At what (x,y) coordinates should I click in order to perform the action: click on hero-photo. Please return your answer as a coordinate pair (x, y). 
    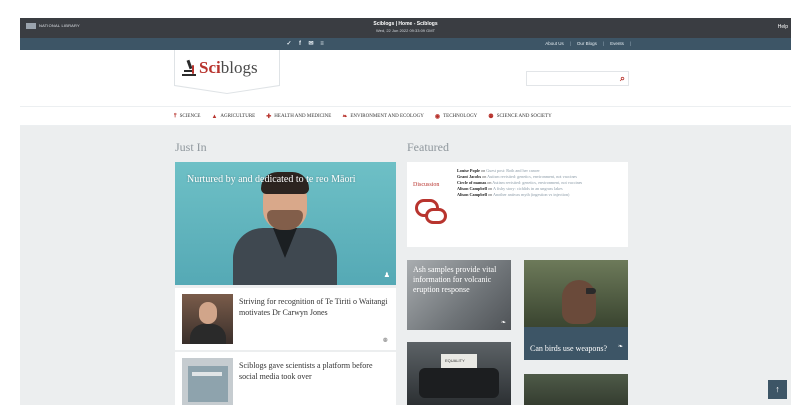
    Looking at the image, I should click on (285, 228).